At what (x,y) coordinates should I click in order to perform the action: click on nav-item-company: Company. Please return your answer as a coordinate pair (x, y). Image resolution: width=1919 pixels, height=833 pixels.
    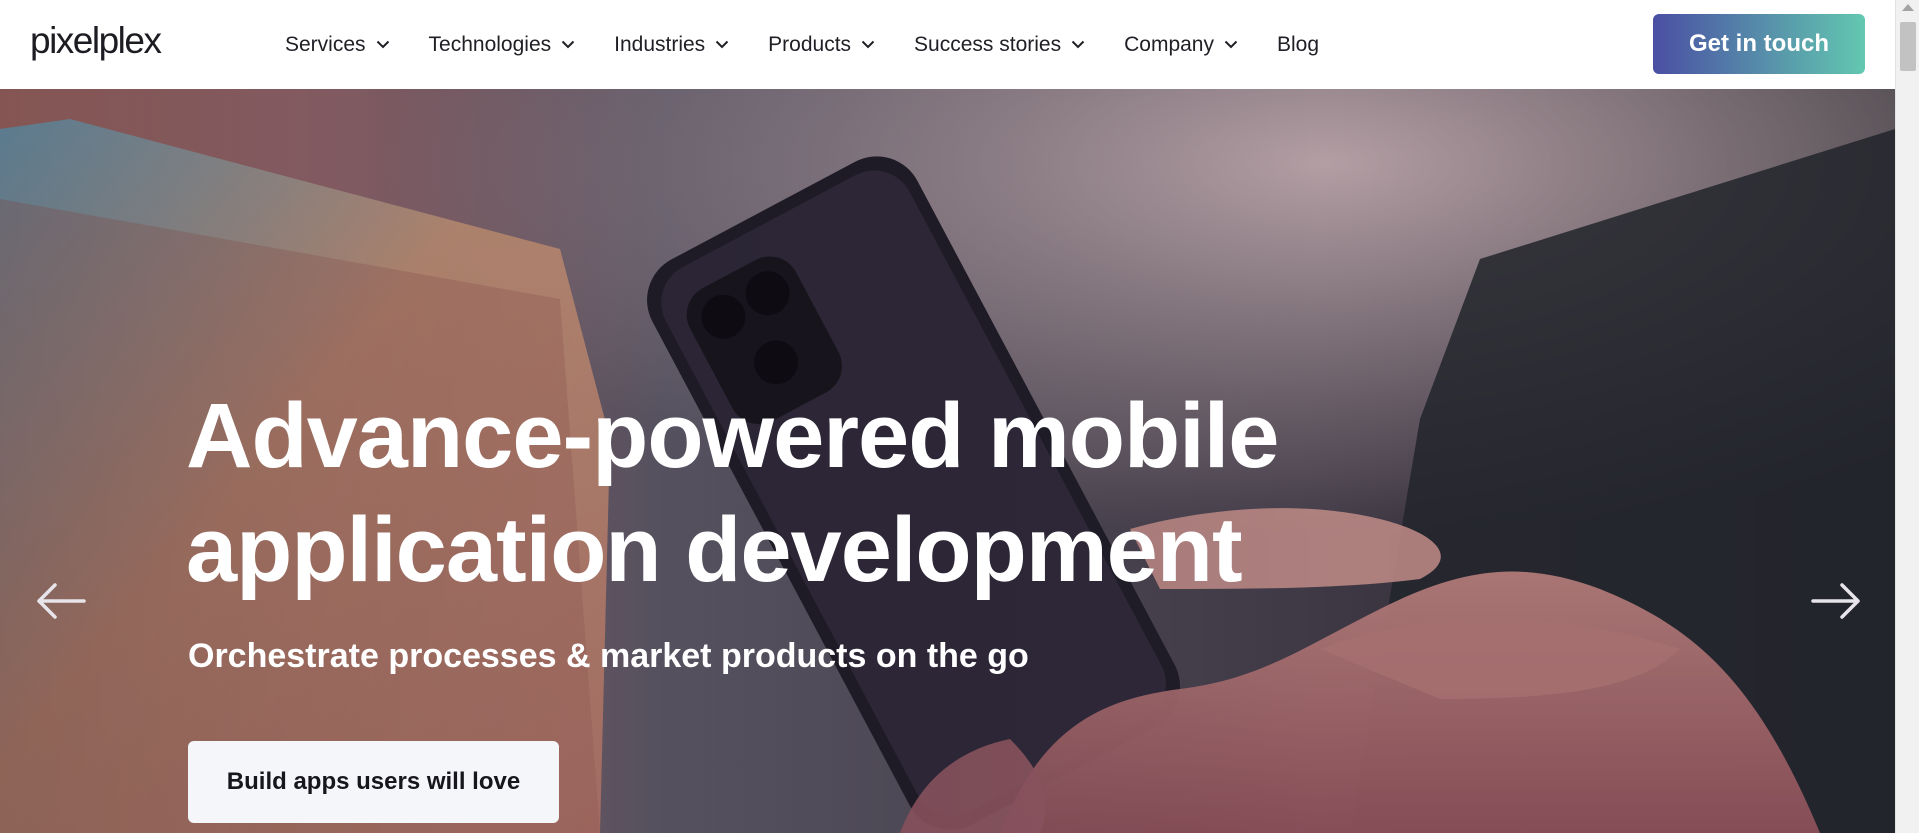
    Looking at the image, I should click on (1181, 45).